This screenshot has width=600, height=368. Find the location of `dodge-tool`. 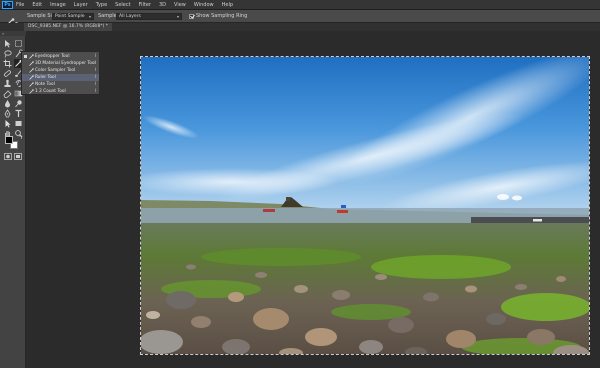

dodge-tool is located at coordinates (18, 103).